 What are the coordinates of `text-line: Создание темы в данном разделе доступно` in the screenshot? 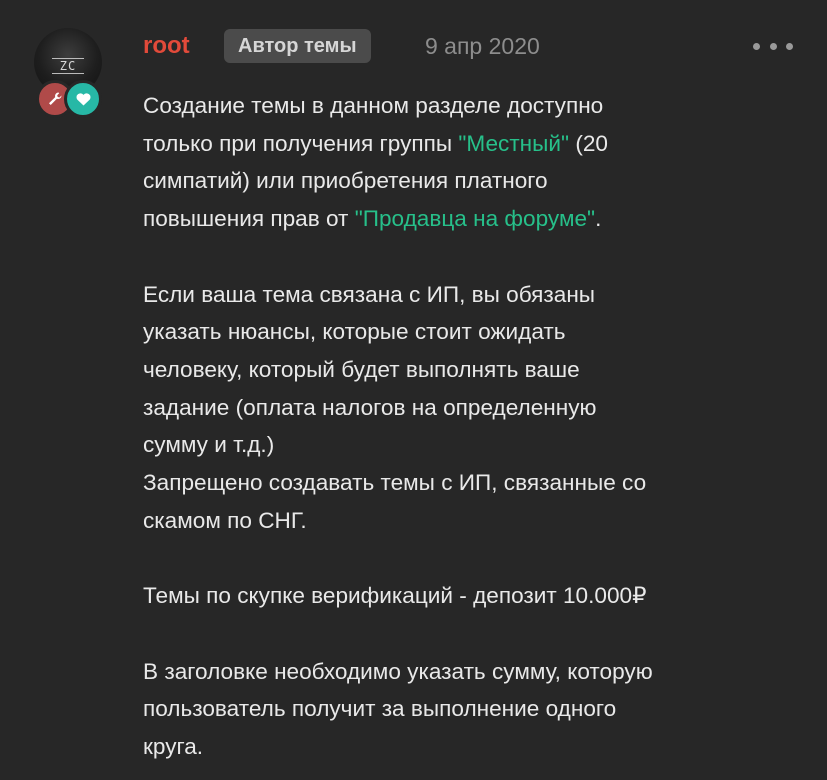 It's located at (373, 105).